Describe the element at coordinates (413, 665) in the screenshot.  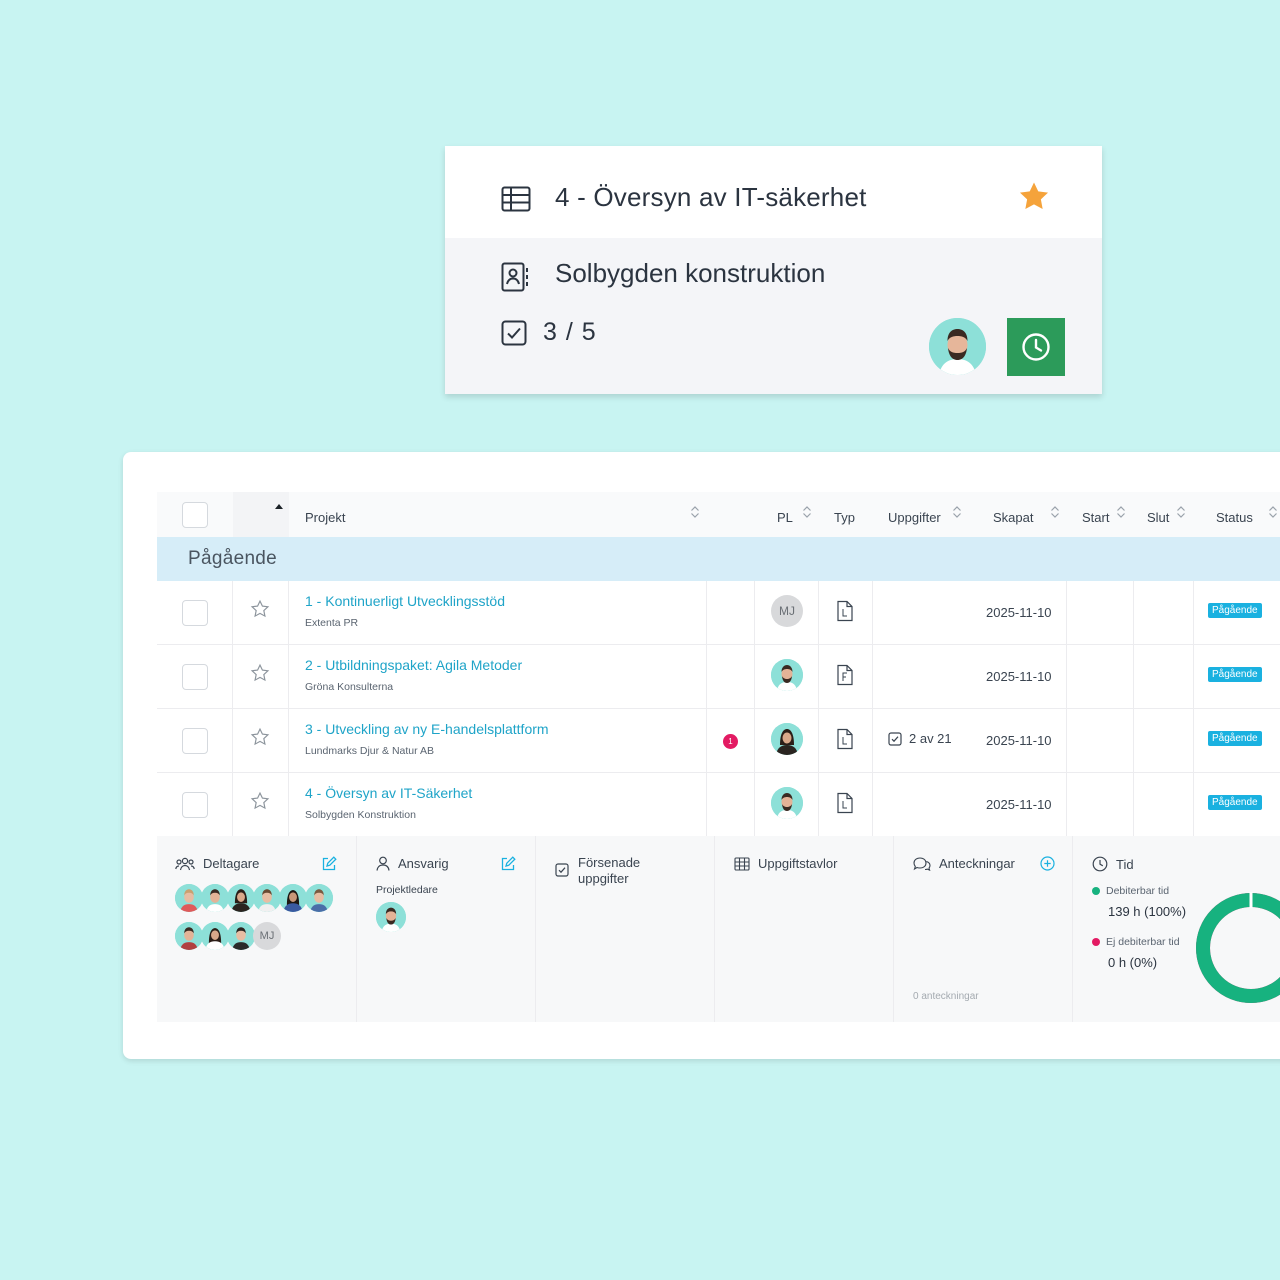
I see `project-name-link: 2 - Utbildningspaket: Agila Metoder` at that location.